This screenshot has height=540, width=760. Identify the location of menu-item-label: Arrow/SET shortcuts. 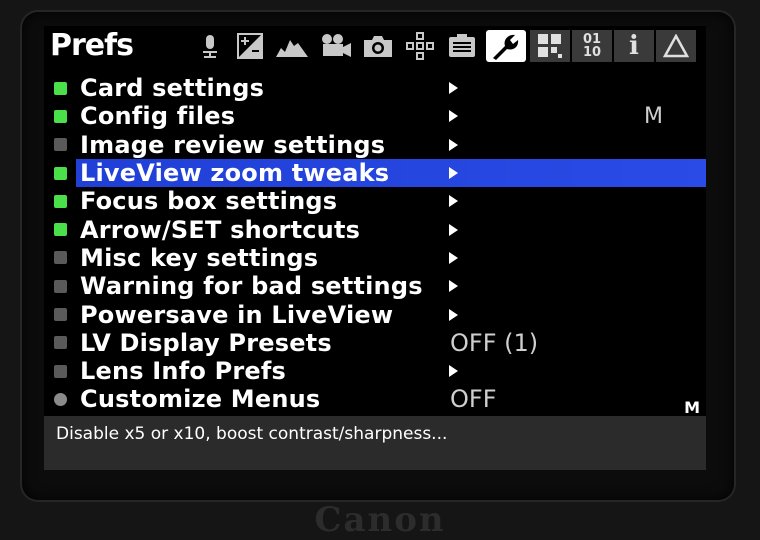
(220, 229).